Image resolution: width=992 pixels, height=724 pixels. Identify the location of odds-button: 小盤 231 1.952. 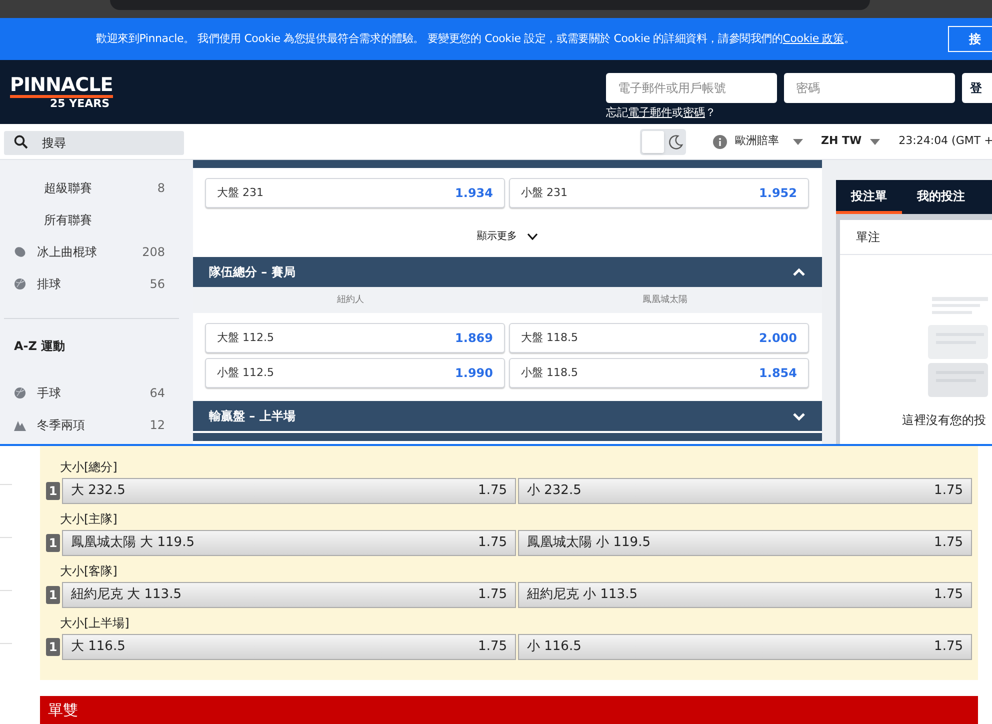
(659, 193).